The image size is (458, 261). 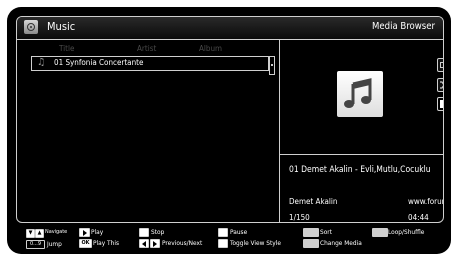 I want to click on stop-key, so click(x=144, y=232).